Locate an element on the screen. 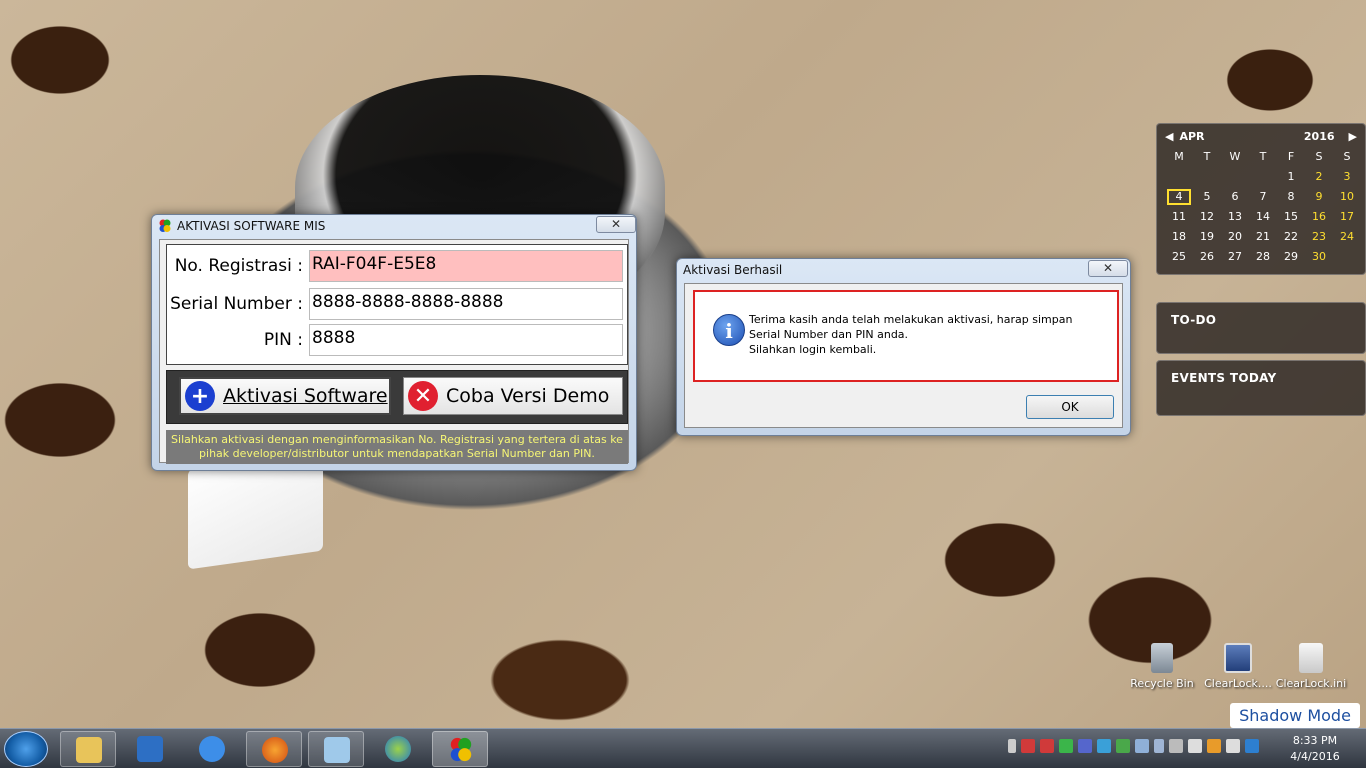 The image size is (1366, 768). calendar-day: 5 is located at coordinates (1207, 197).